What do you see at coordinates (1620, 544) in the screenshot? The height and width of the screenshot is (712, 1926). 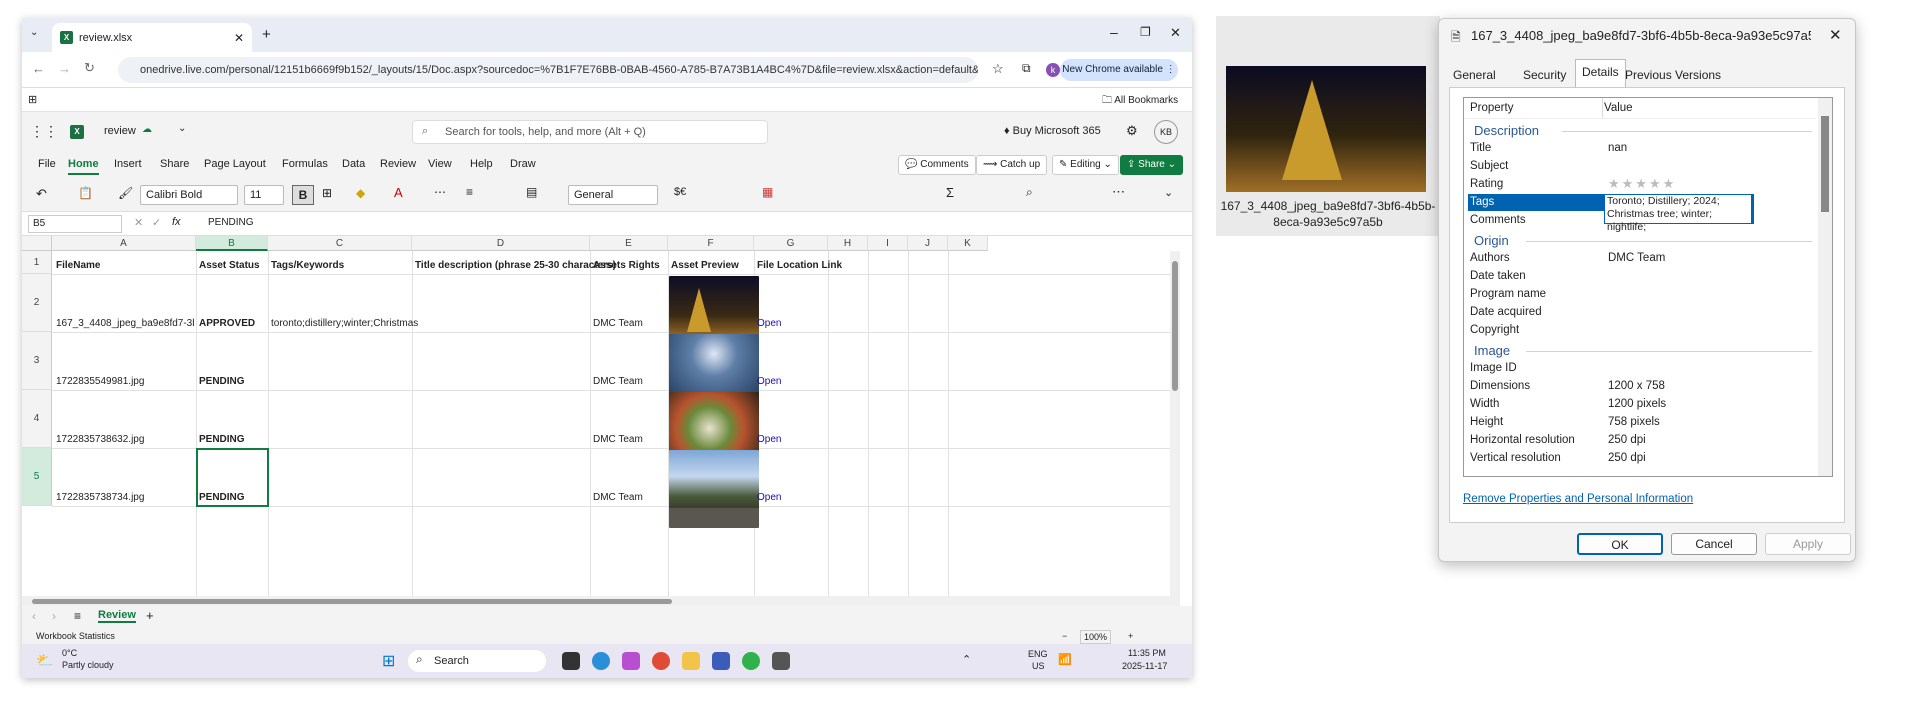 I see `ok-button: OK` at bounding box center [1620, 544].